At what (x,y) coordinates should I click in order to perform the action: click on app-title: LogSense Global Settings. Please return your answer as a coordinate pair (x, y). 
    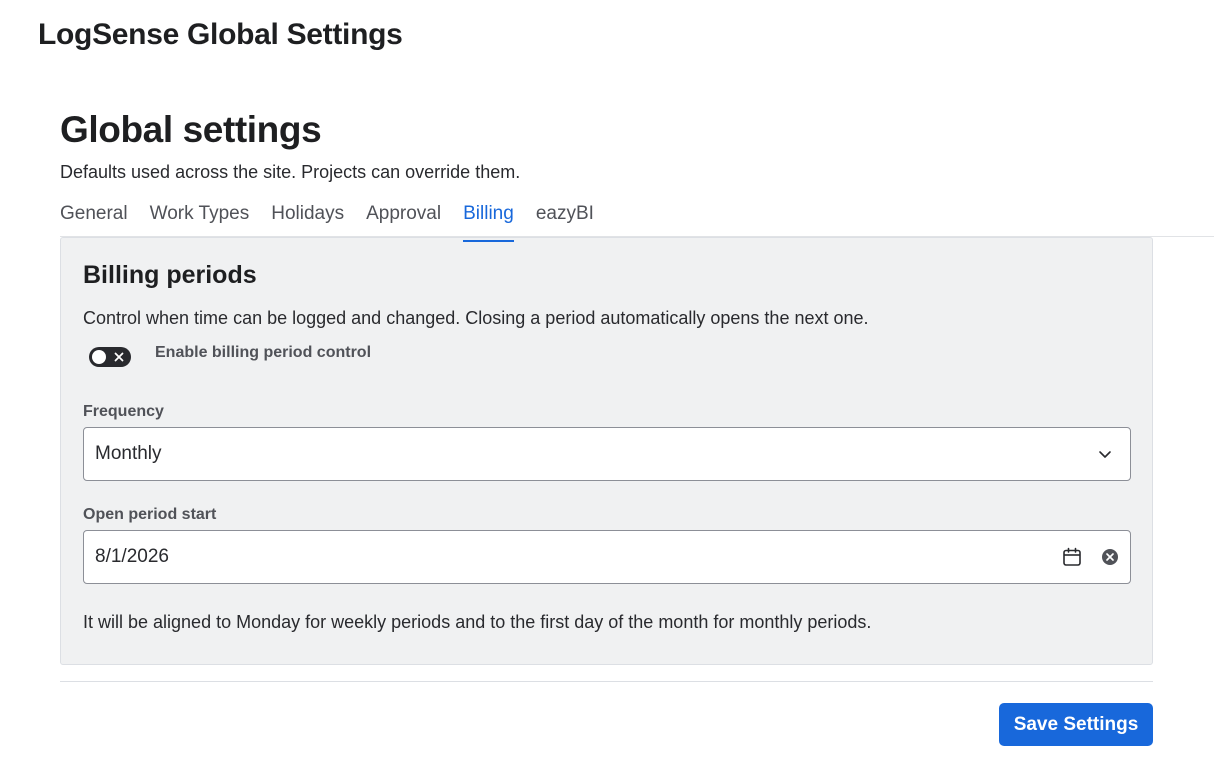
    Looking at the image, I should click on (220, 34).